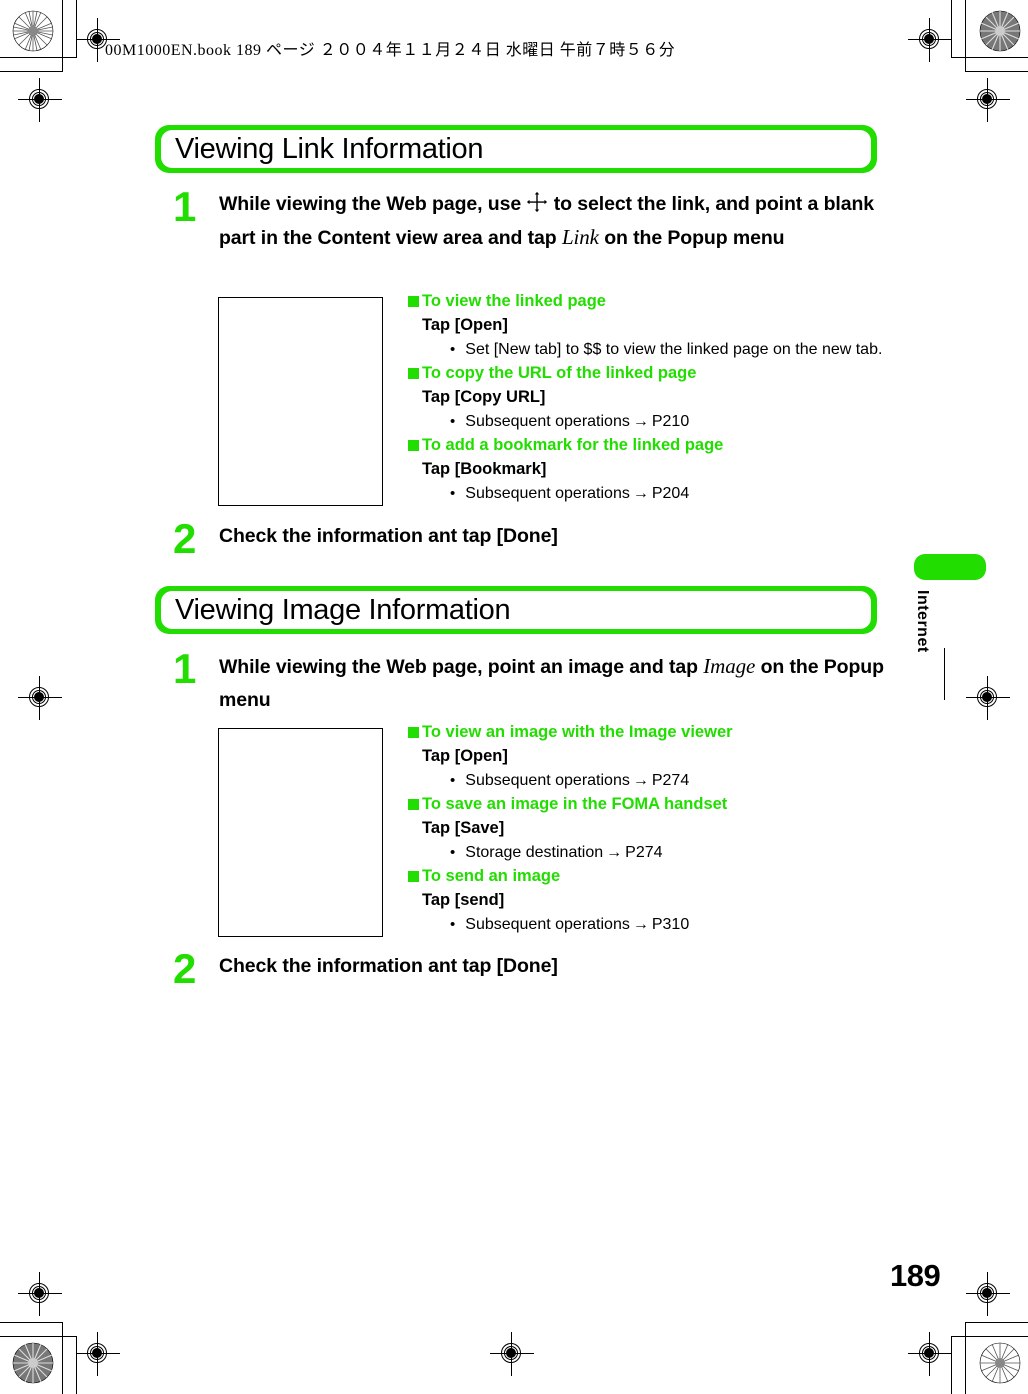 The height and width of the screenshot is (1394, 1028). What do you see at coordinates (329, 148) in the screenshot?
I see `section-title: Viewing Link Information` at bounding box center [329, 148].